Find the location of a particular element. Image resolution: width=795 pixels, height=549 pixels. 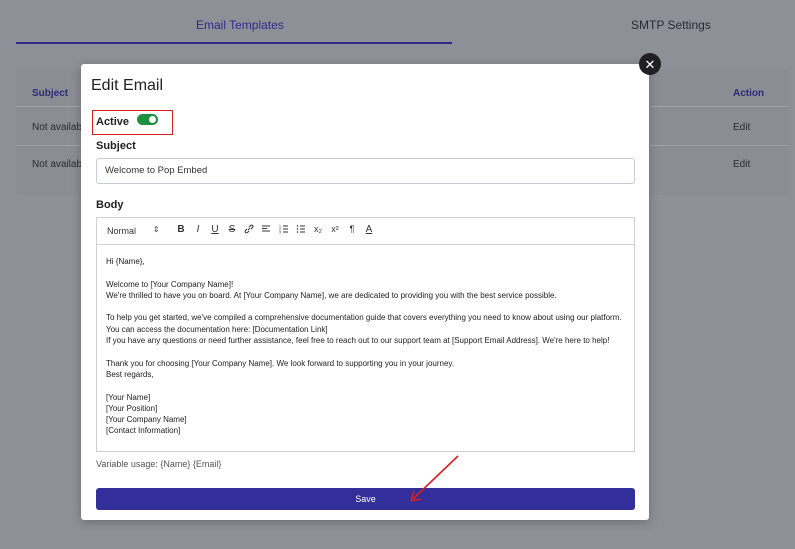

superscript-button: x² is located at coordinates (335, 229).